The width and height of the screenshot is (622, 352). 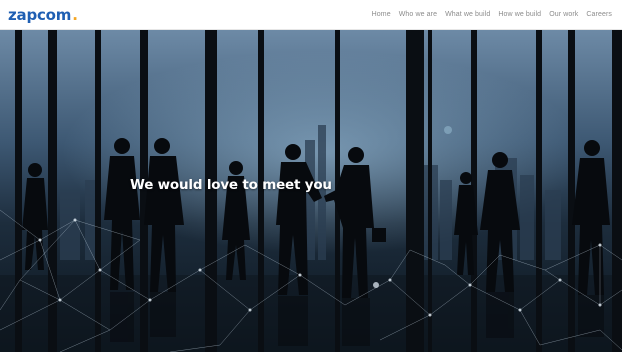 What do you see at coordinates (599, 14) in the screenshot?
I see `nav-careers: Careers` at bounding box center [599, 14].